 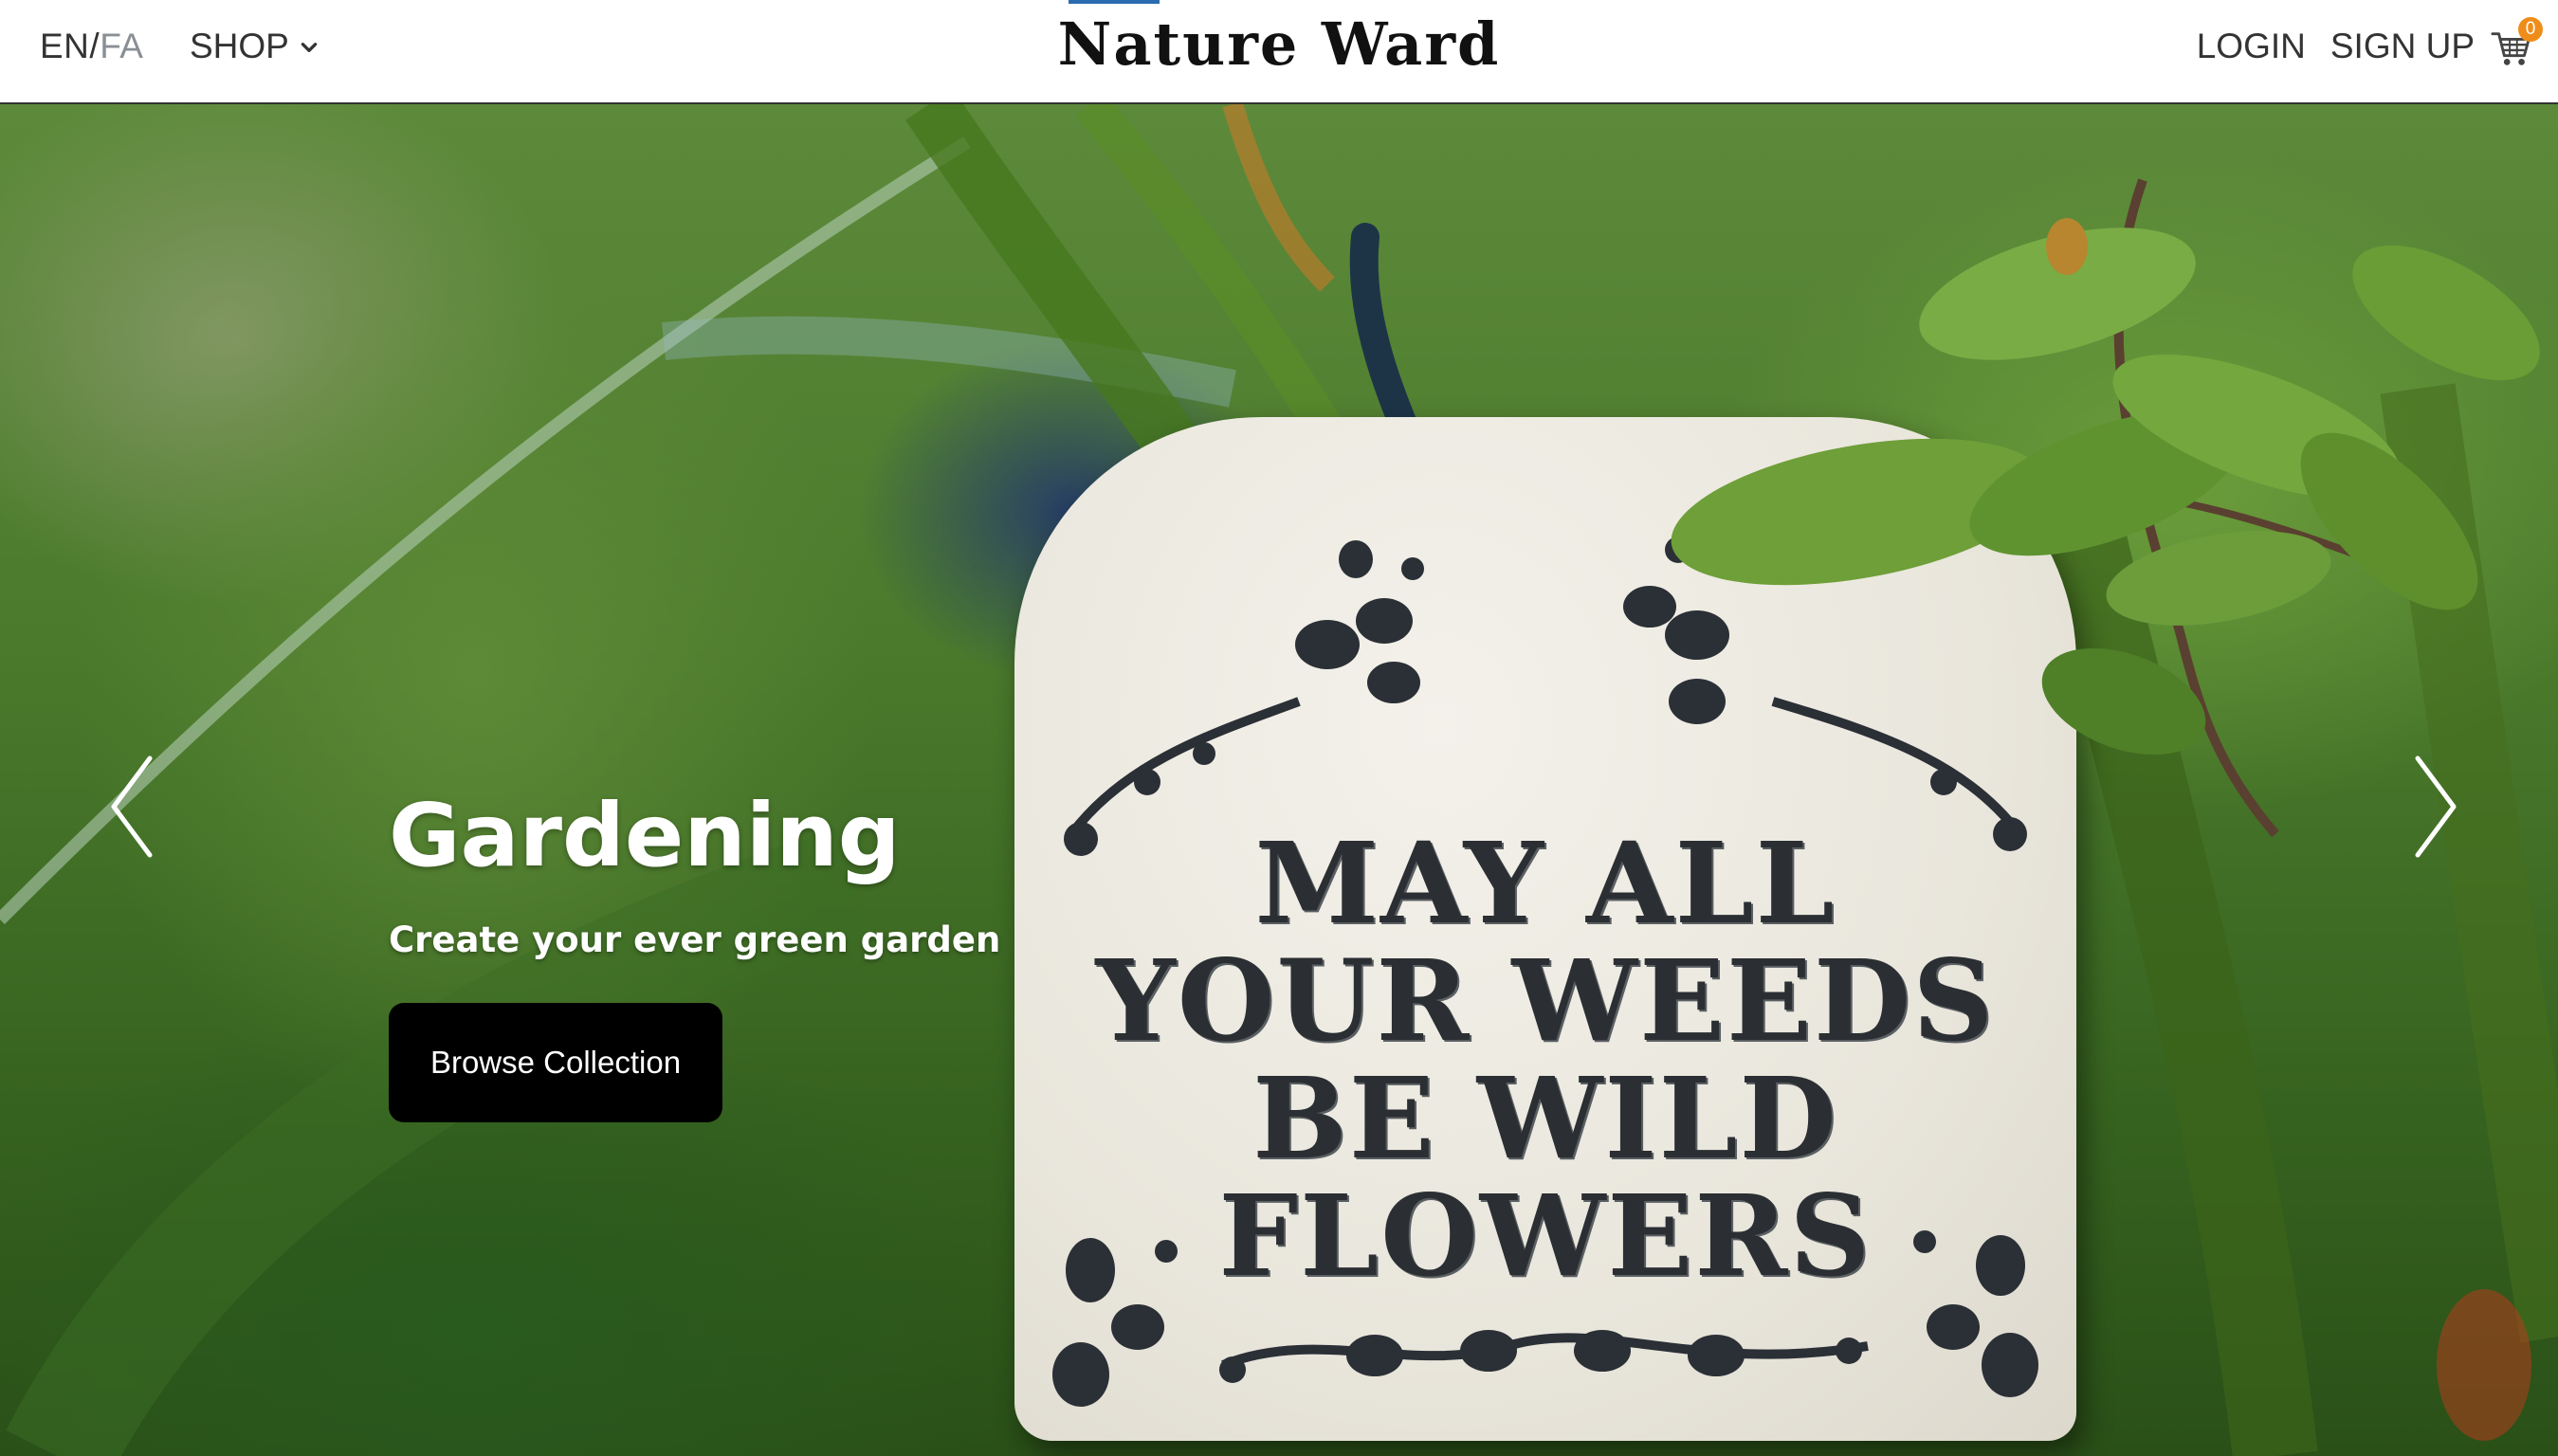 What do you see at coordinates (2251, 46) in the screenshot?
I see `login-link: LOGIN` at bounding box center [2251, 46].